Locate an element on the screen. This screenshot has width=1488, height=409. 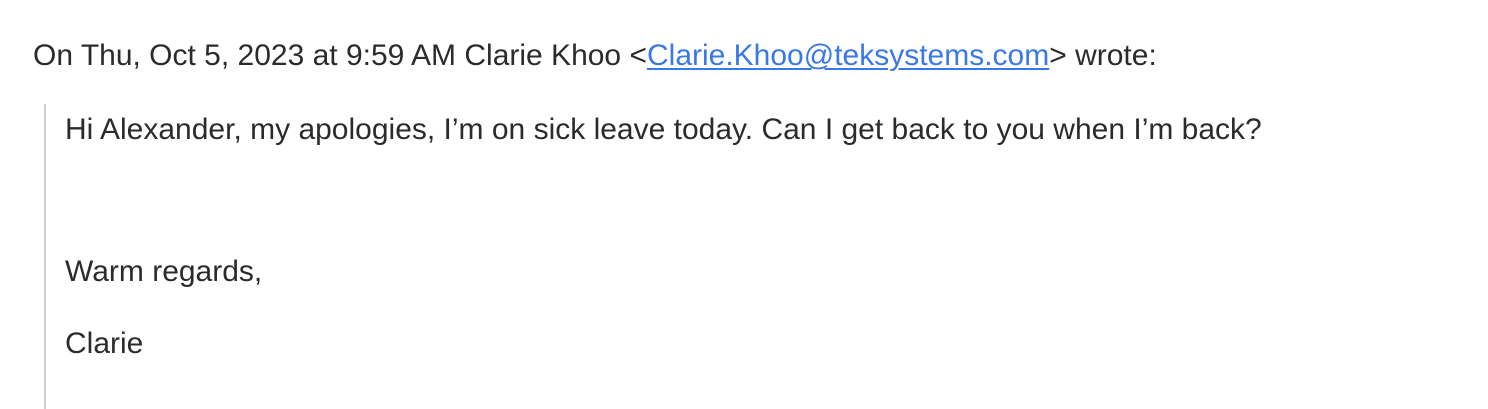
sender-email-link: Clarie.Khoo@teksystems.com is located at coordinates (848, 55).